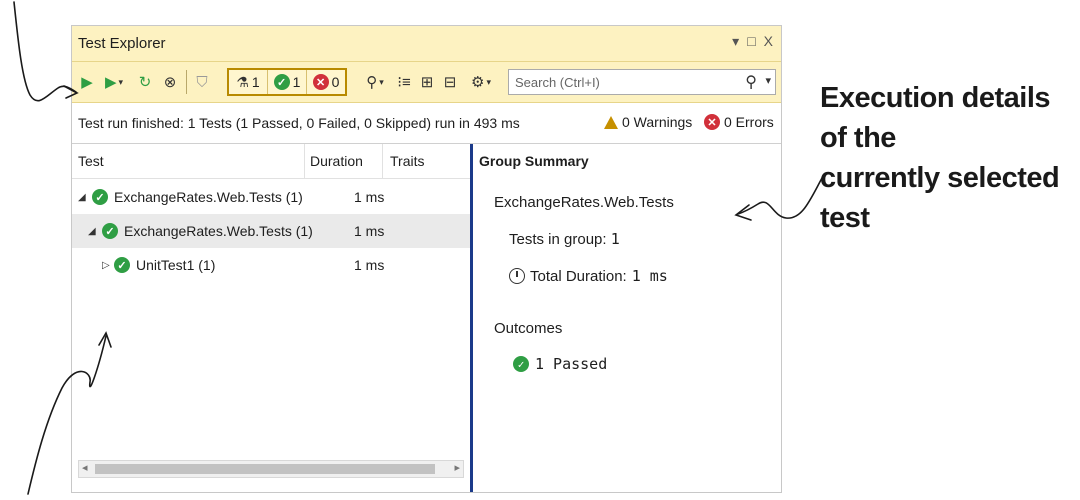 This screenshot has width=1080, height=500. Describe the element at coordinates (67, 415) in the screenshot. I see `tree-callout-arrow` at that location.